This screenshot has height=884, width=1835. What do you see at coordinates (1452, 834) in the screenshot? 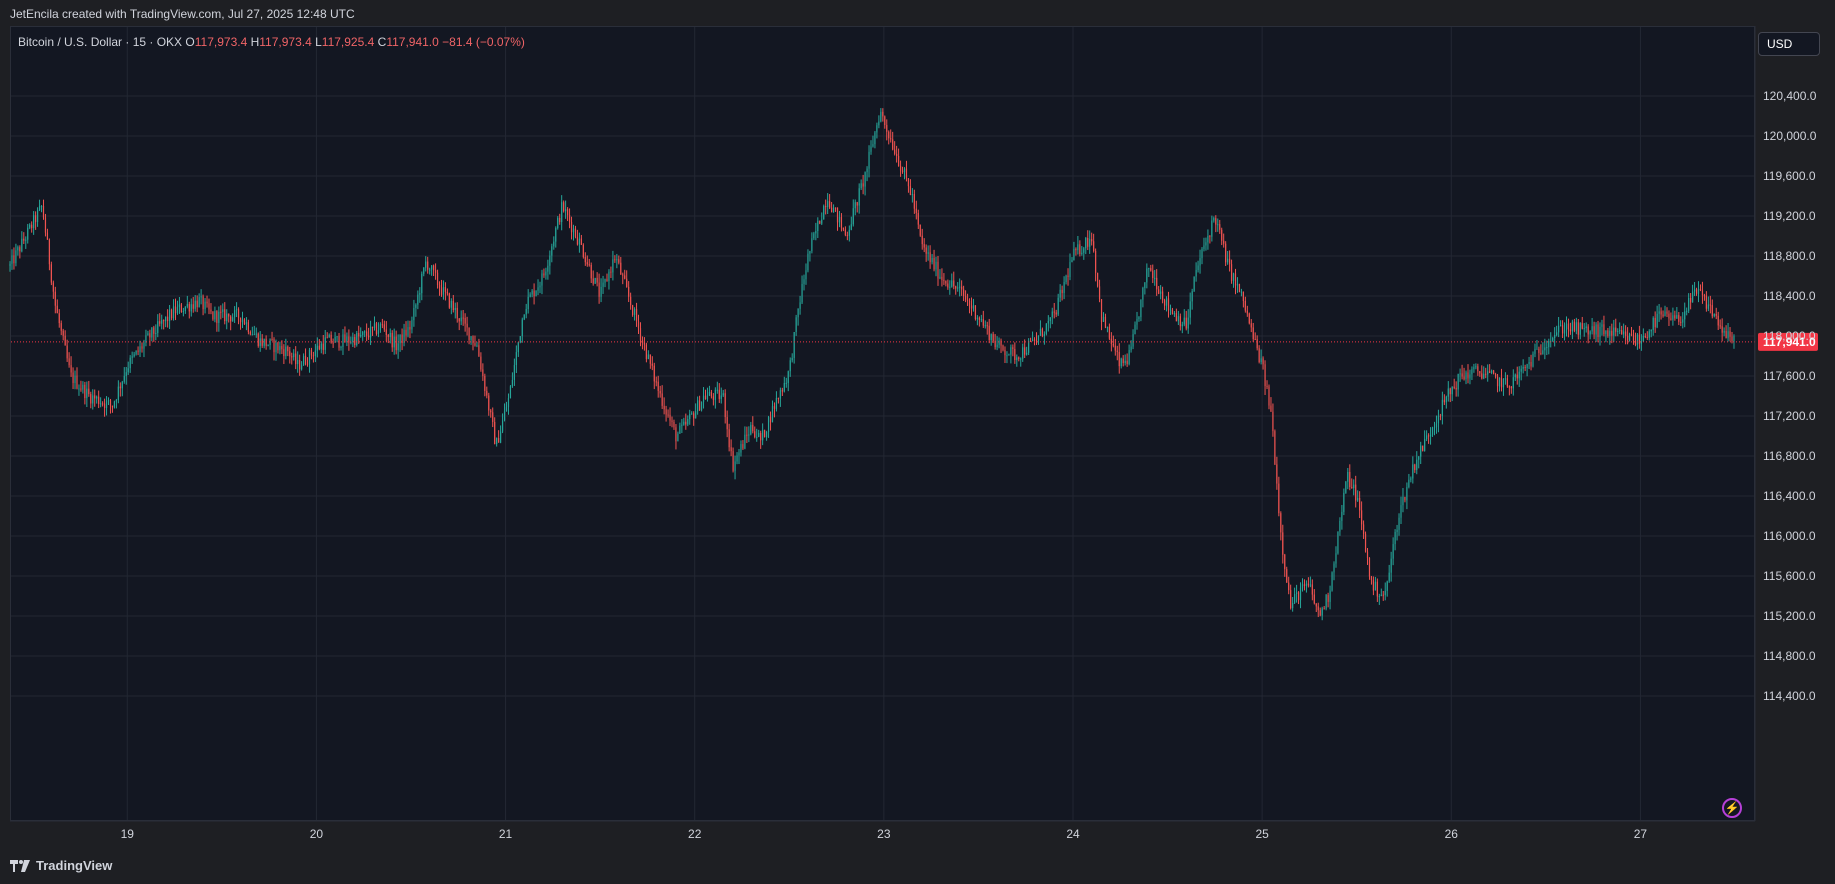
I see `x-tick-label: 26` at bounding box center [1452, 834].